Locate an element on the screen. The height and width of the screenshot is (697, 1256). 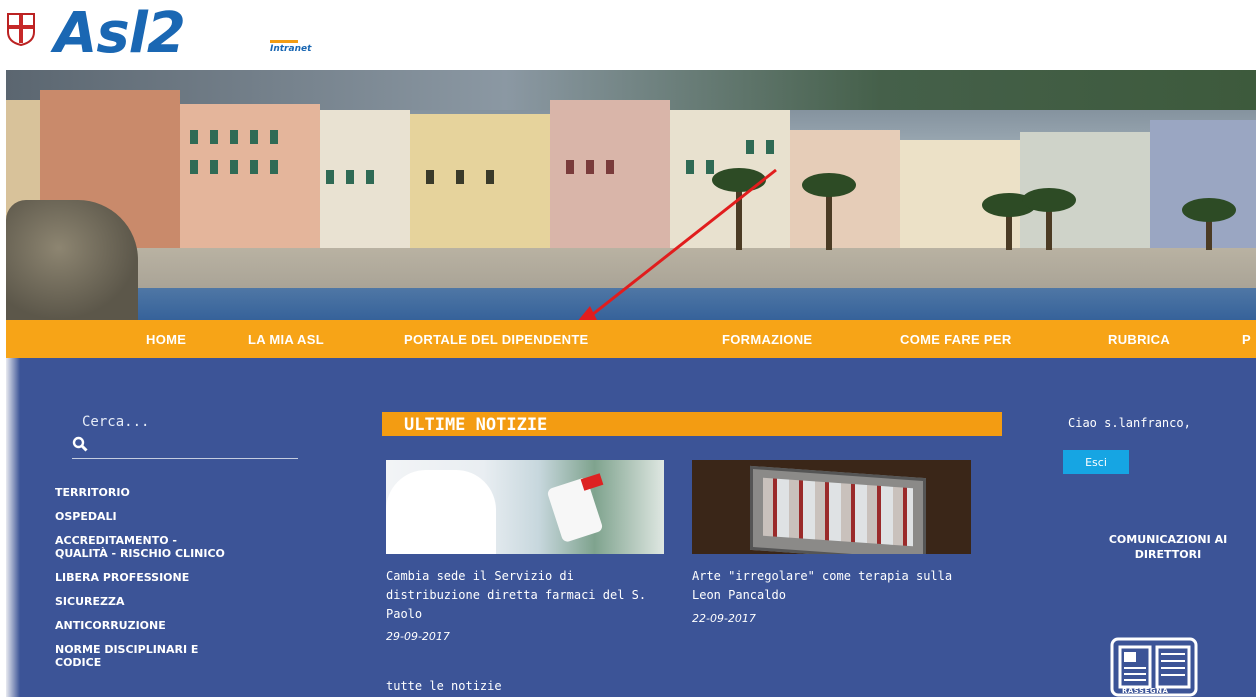
nav-rubrica: RUBRICA is located at coordinates (1139, 339).